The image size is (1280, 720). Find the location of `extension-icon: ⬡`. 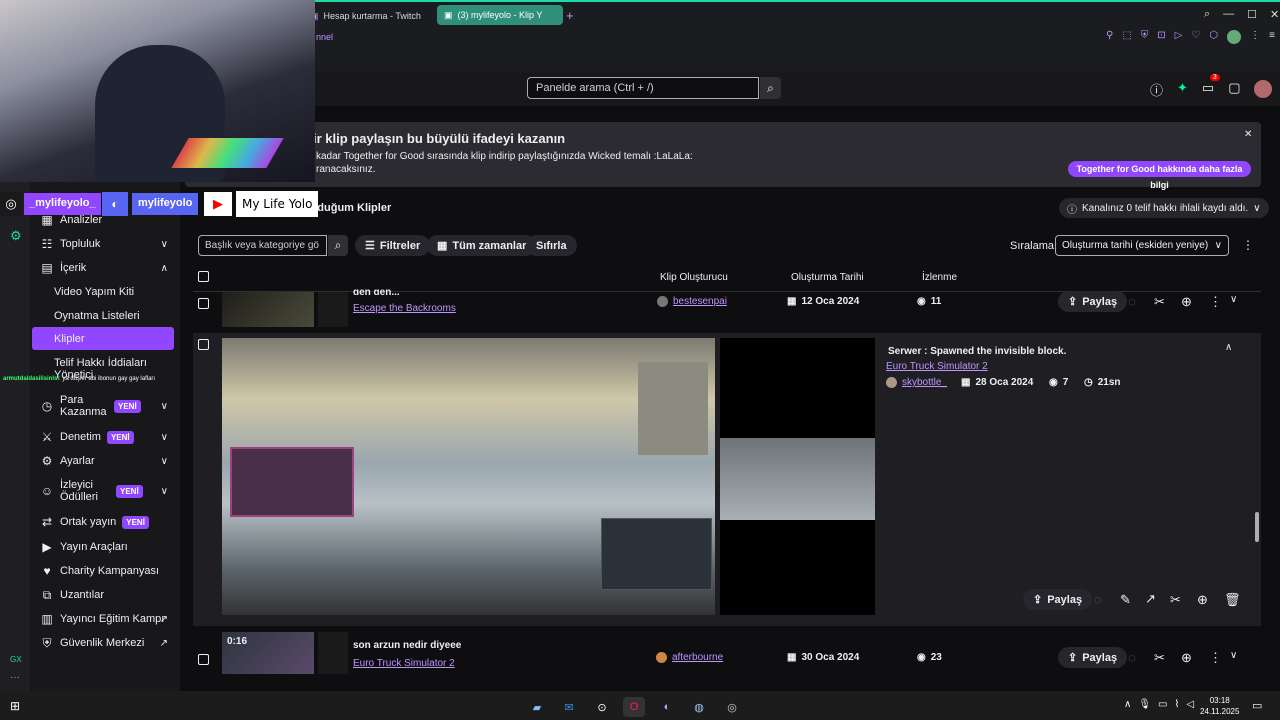

extension-icon: ⬡ is located at coordinates (1213, 37).